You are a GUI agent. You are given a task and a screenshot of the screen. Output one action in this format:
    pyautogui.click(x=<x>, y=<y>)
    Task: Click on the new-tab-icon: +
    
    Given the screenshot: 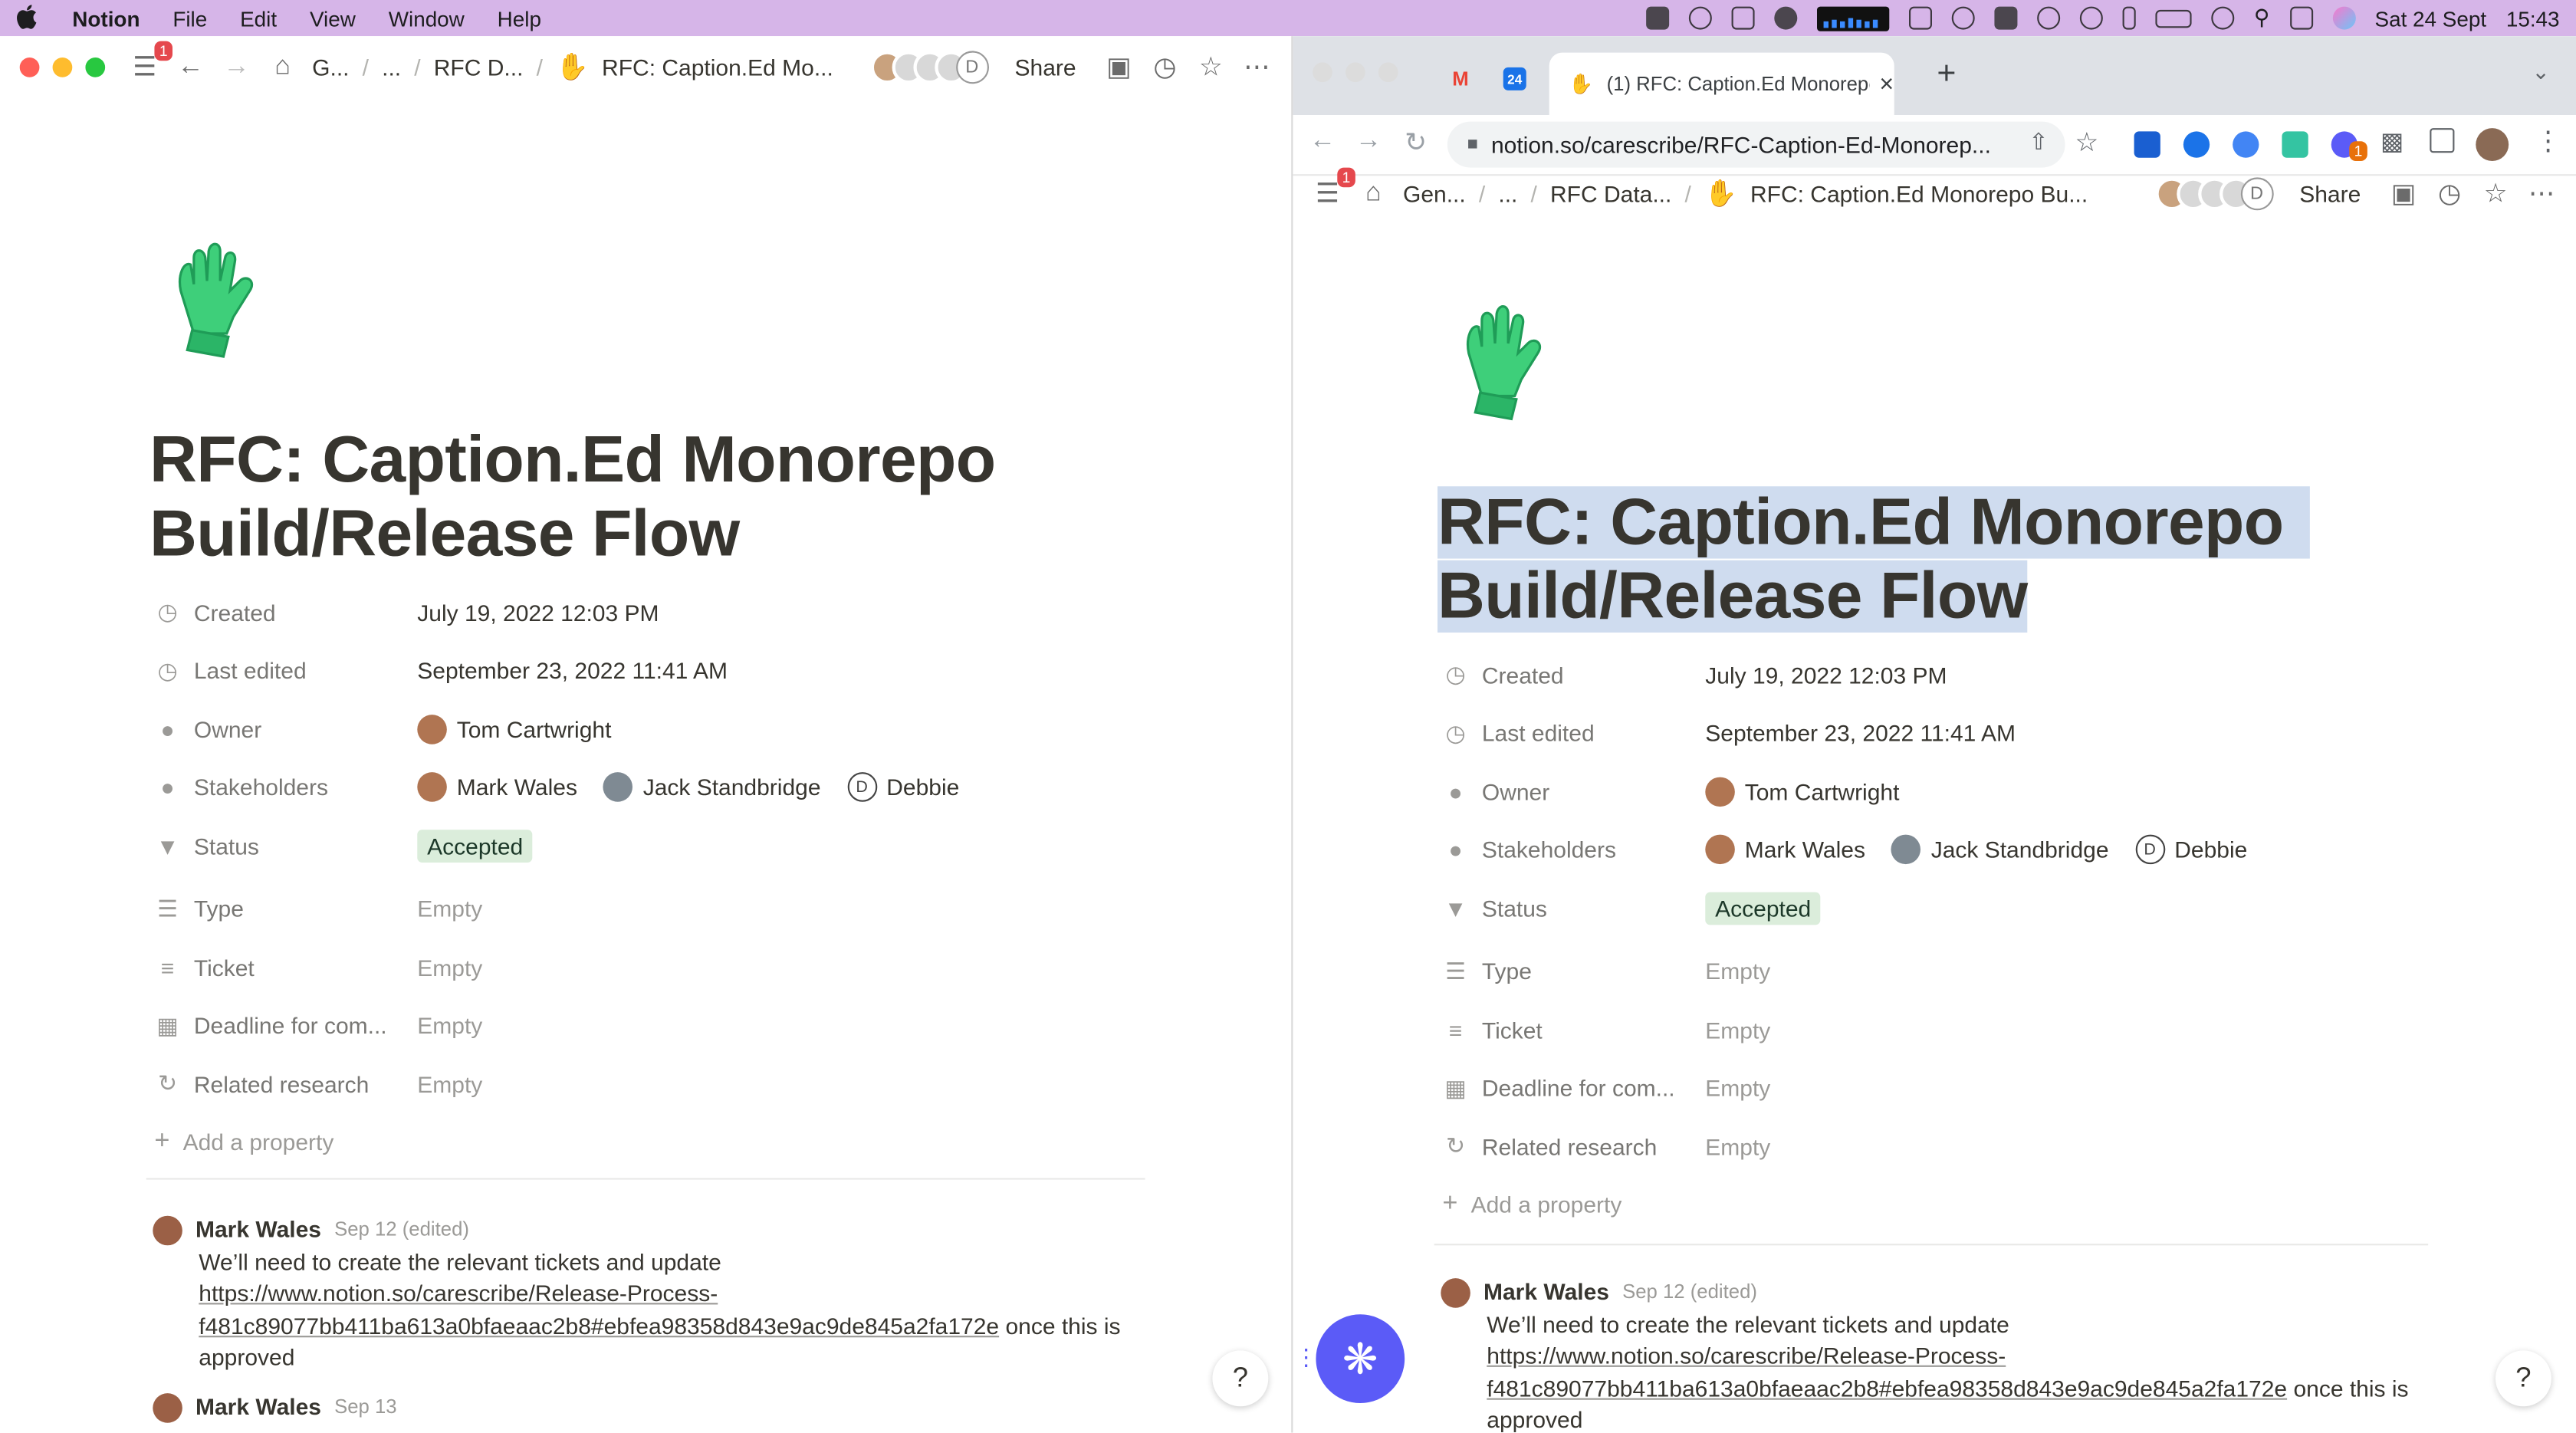 What is the action you would take?
    pyautogui.click(x=1947, y=75)
    